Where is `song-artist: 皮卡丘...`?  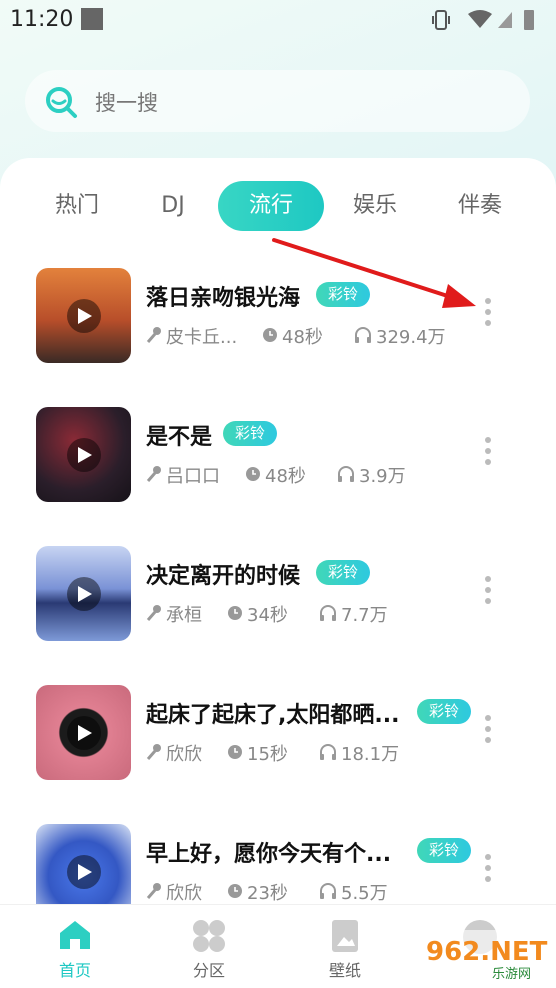
song-artist: 皮卡丘... is located at coordinates (202, 337).